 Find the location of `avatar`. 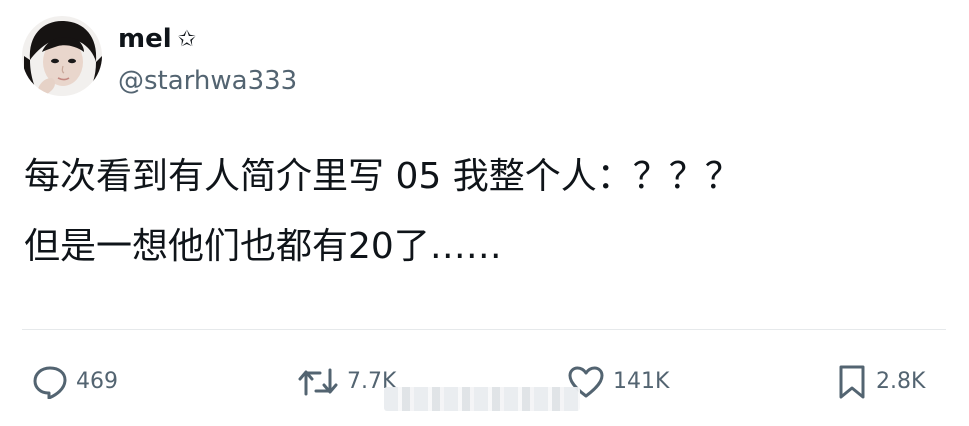

avatar is located at coordinates (62, 56).